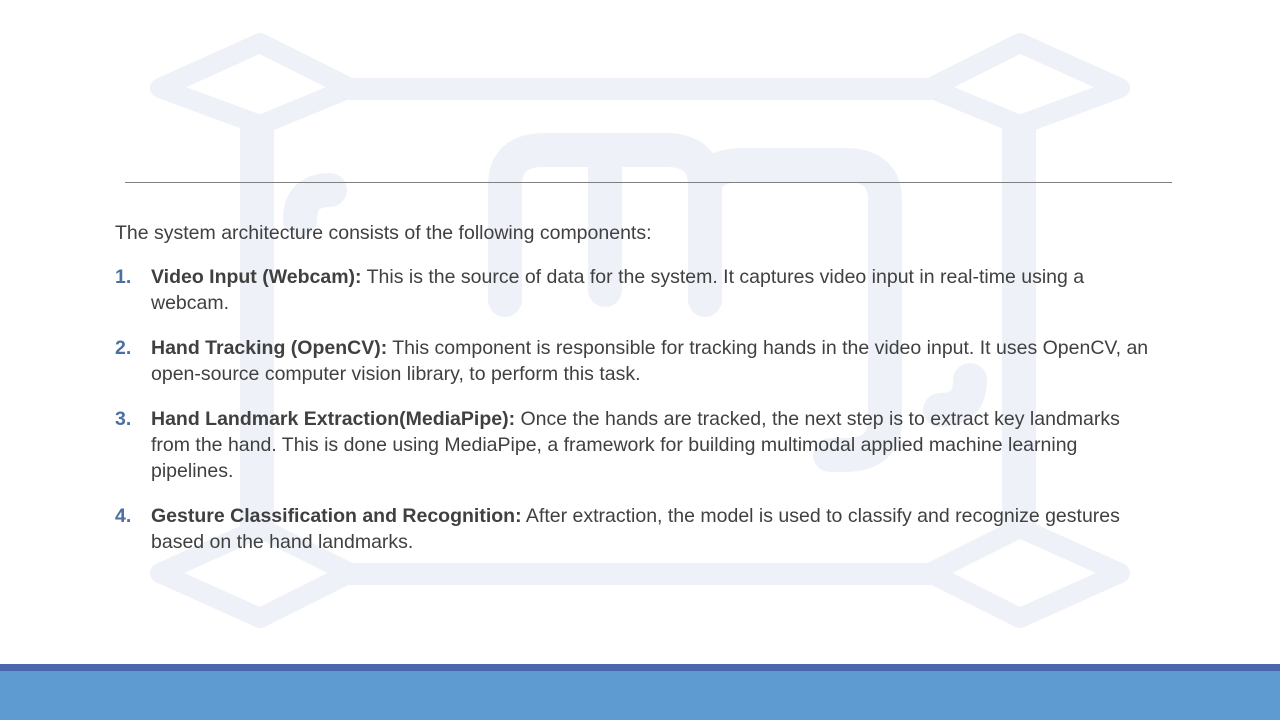 This screenshot has width=1280, height=720. Describe the element at coordinates (123, 419) in the screenshot. I see `list-number: 3.` at that location.